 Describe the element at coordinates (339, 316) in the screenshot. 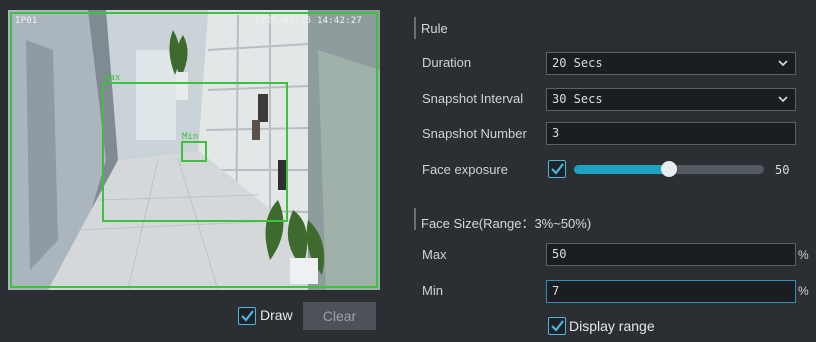

I see `clear-button: Clear` at that location.